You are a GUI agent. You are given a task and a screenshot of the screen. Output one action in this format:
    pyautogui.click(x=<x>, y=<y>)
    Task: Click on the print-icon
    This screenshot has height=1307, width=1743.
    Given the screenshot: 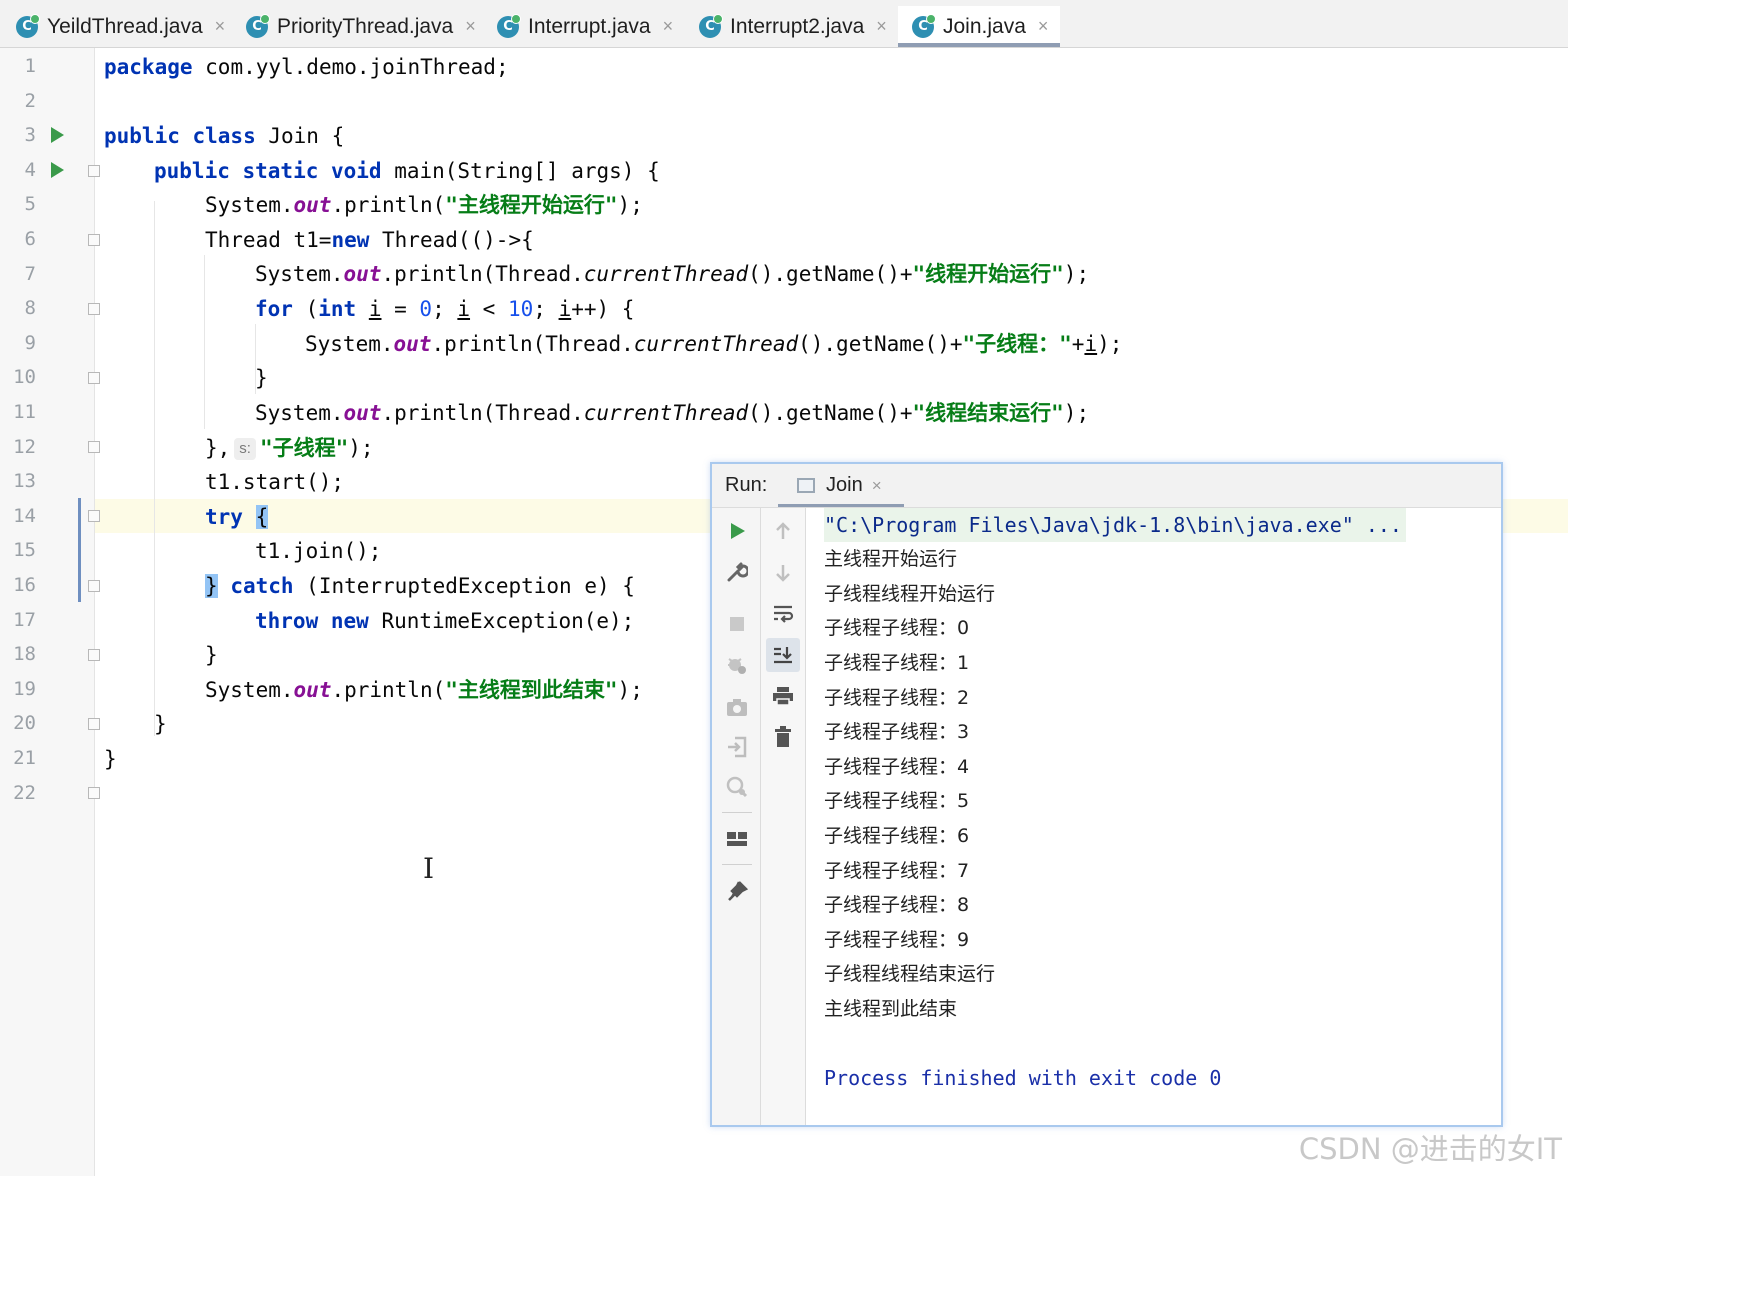 What is the action you would take?
    pyautogui.click(x=783, y=696)
    